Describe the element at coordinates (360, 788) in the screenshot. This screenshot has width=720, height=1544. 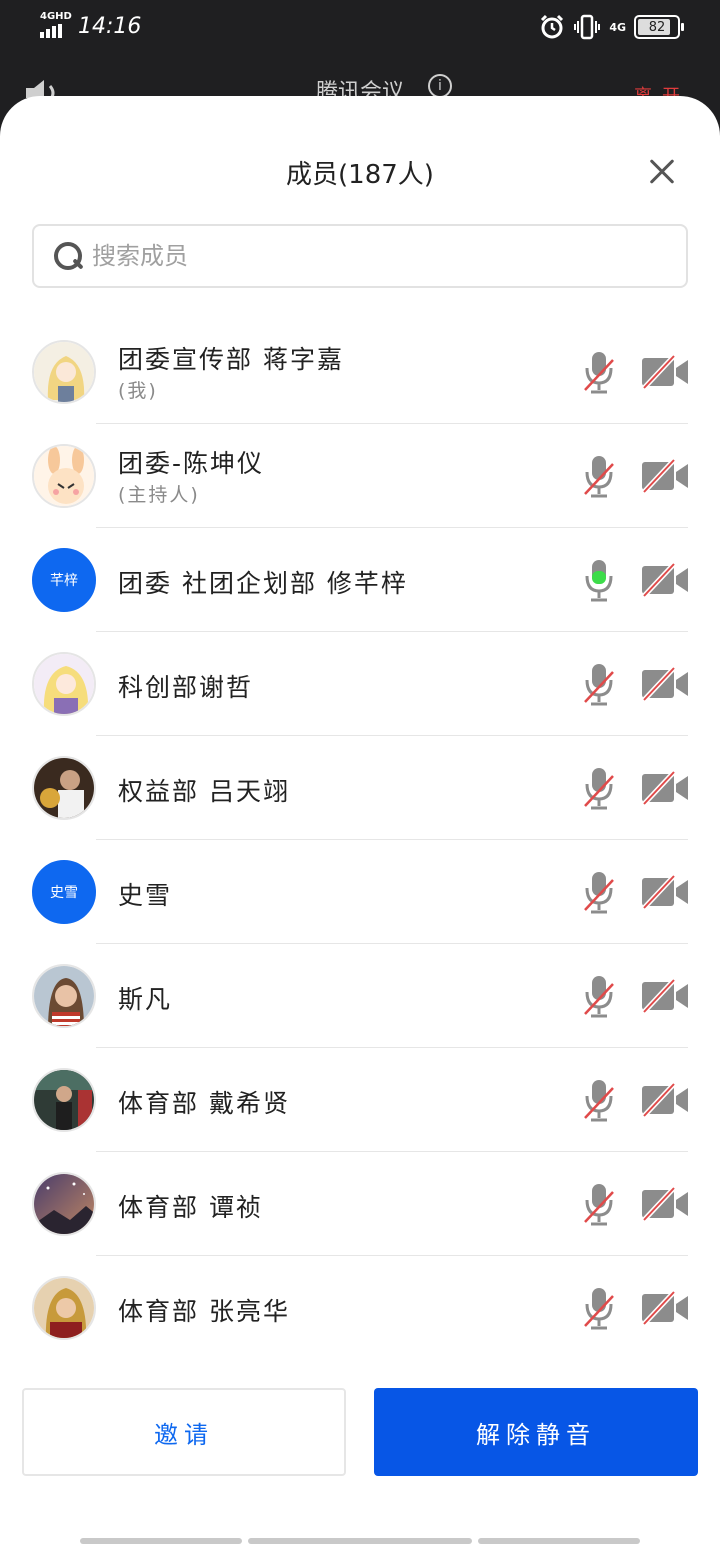
I see `member-row: 权益部 吕天翊` at that location.